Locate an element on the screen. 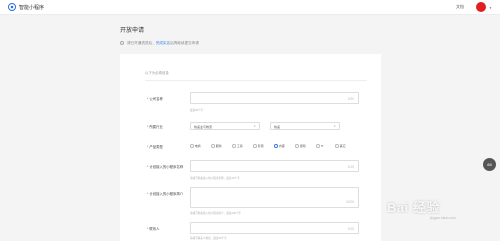 This screenshot has height=241, width=500. app-name: 智能小程序 is located at coordinates (32, 7).